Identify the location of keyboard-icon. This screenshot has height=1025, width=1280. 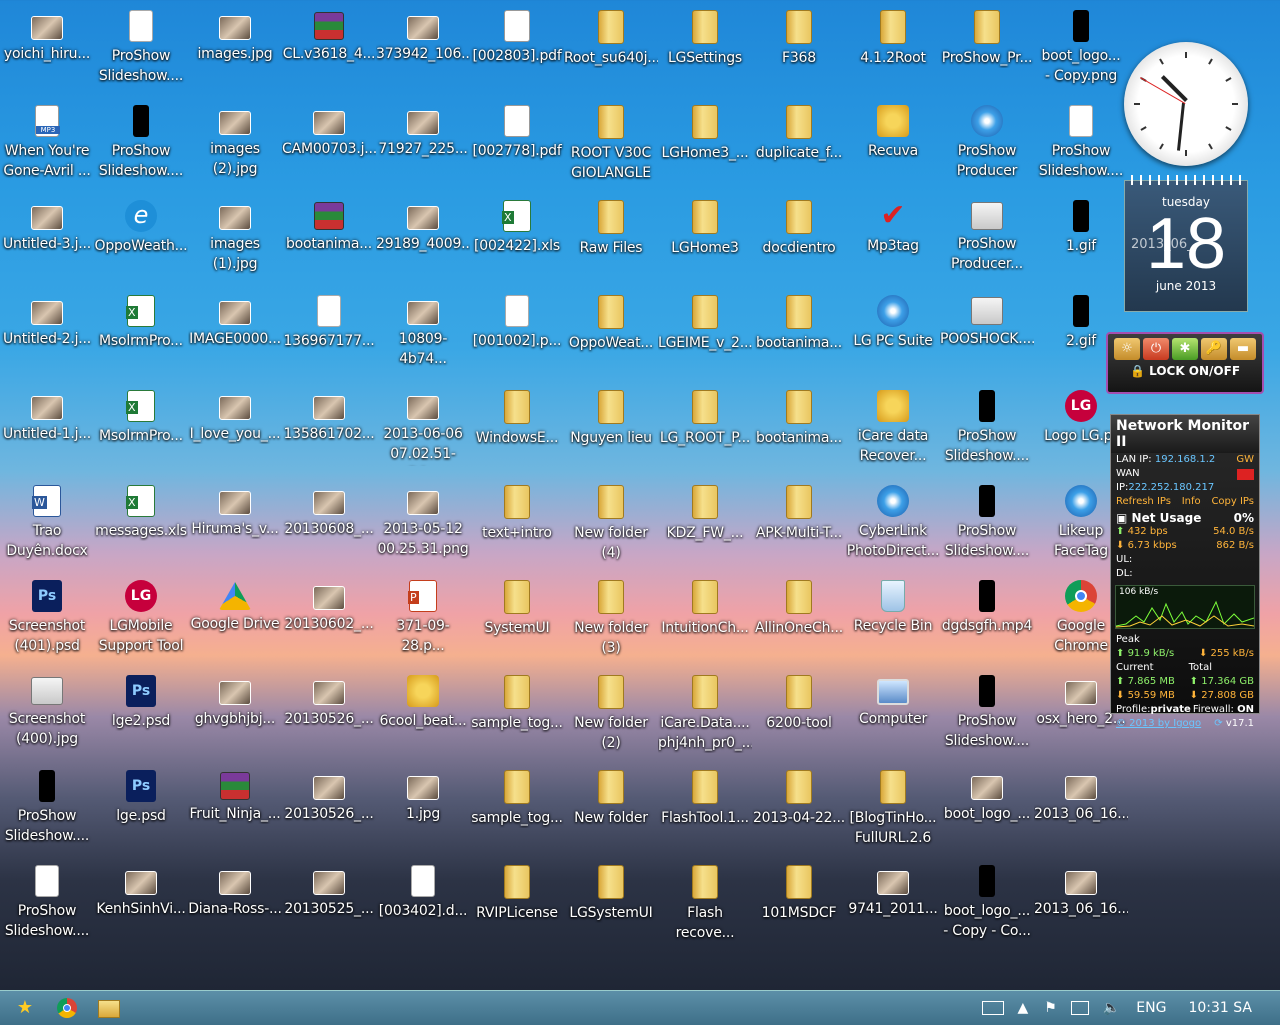
(992, 1008).